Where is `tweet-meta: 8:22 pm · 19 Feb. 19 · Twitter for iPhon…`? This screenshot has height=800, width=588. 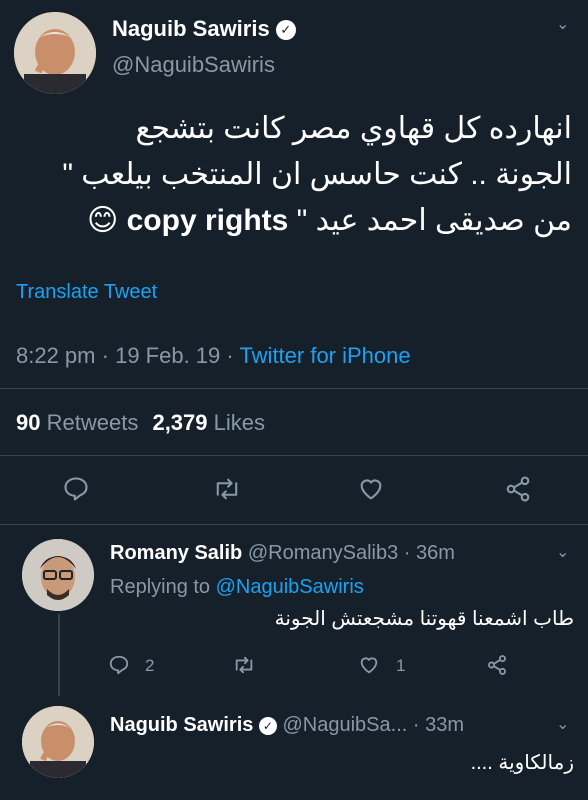
tweet-meta: 8:22 pm · 19 Feb. 19 · Twitter for iPhon… is located at coordinates (213, 356).